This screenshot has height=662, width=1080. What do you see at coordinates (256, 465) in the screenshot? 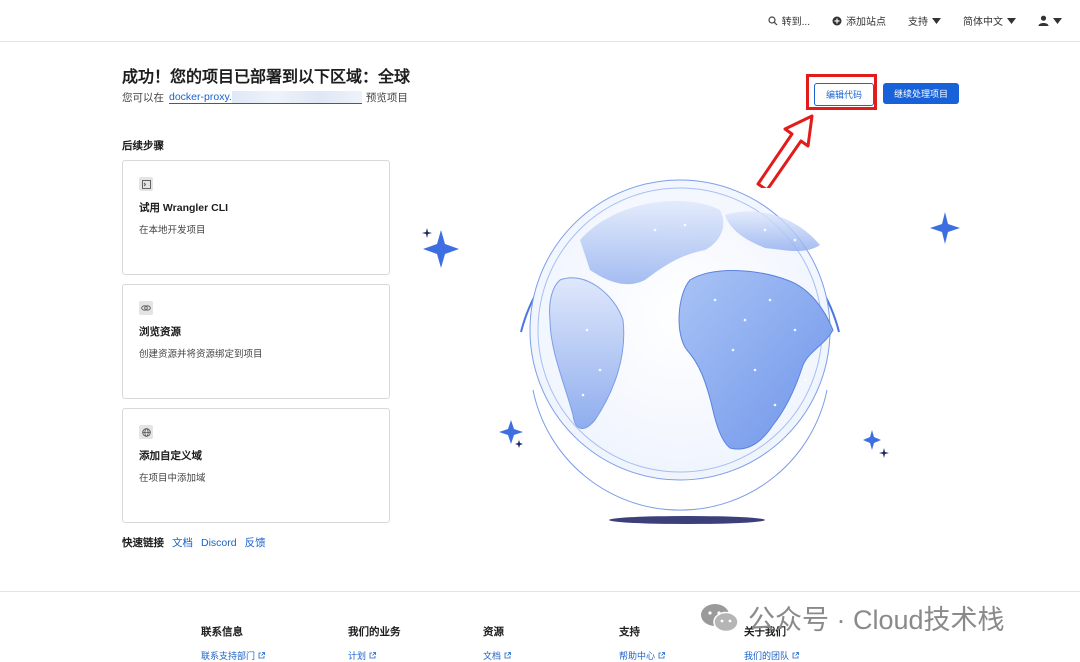
I see `card-custom-domain: 添加自定义域 在项目中添加域` at bounding box center [256, 465].